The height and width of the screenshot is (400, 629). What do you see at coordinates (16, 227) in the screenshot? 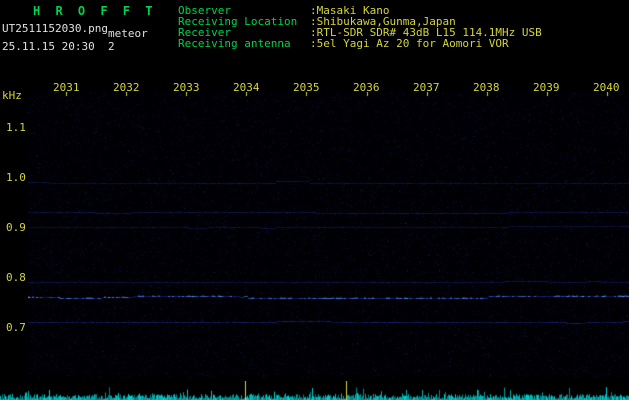
I see `freq-tick-label: 0.9` at bounding box center [16, 227].